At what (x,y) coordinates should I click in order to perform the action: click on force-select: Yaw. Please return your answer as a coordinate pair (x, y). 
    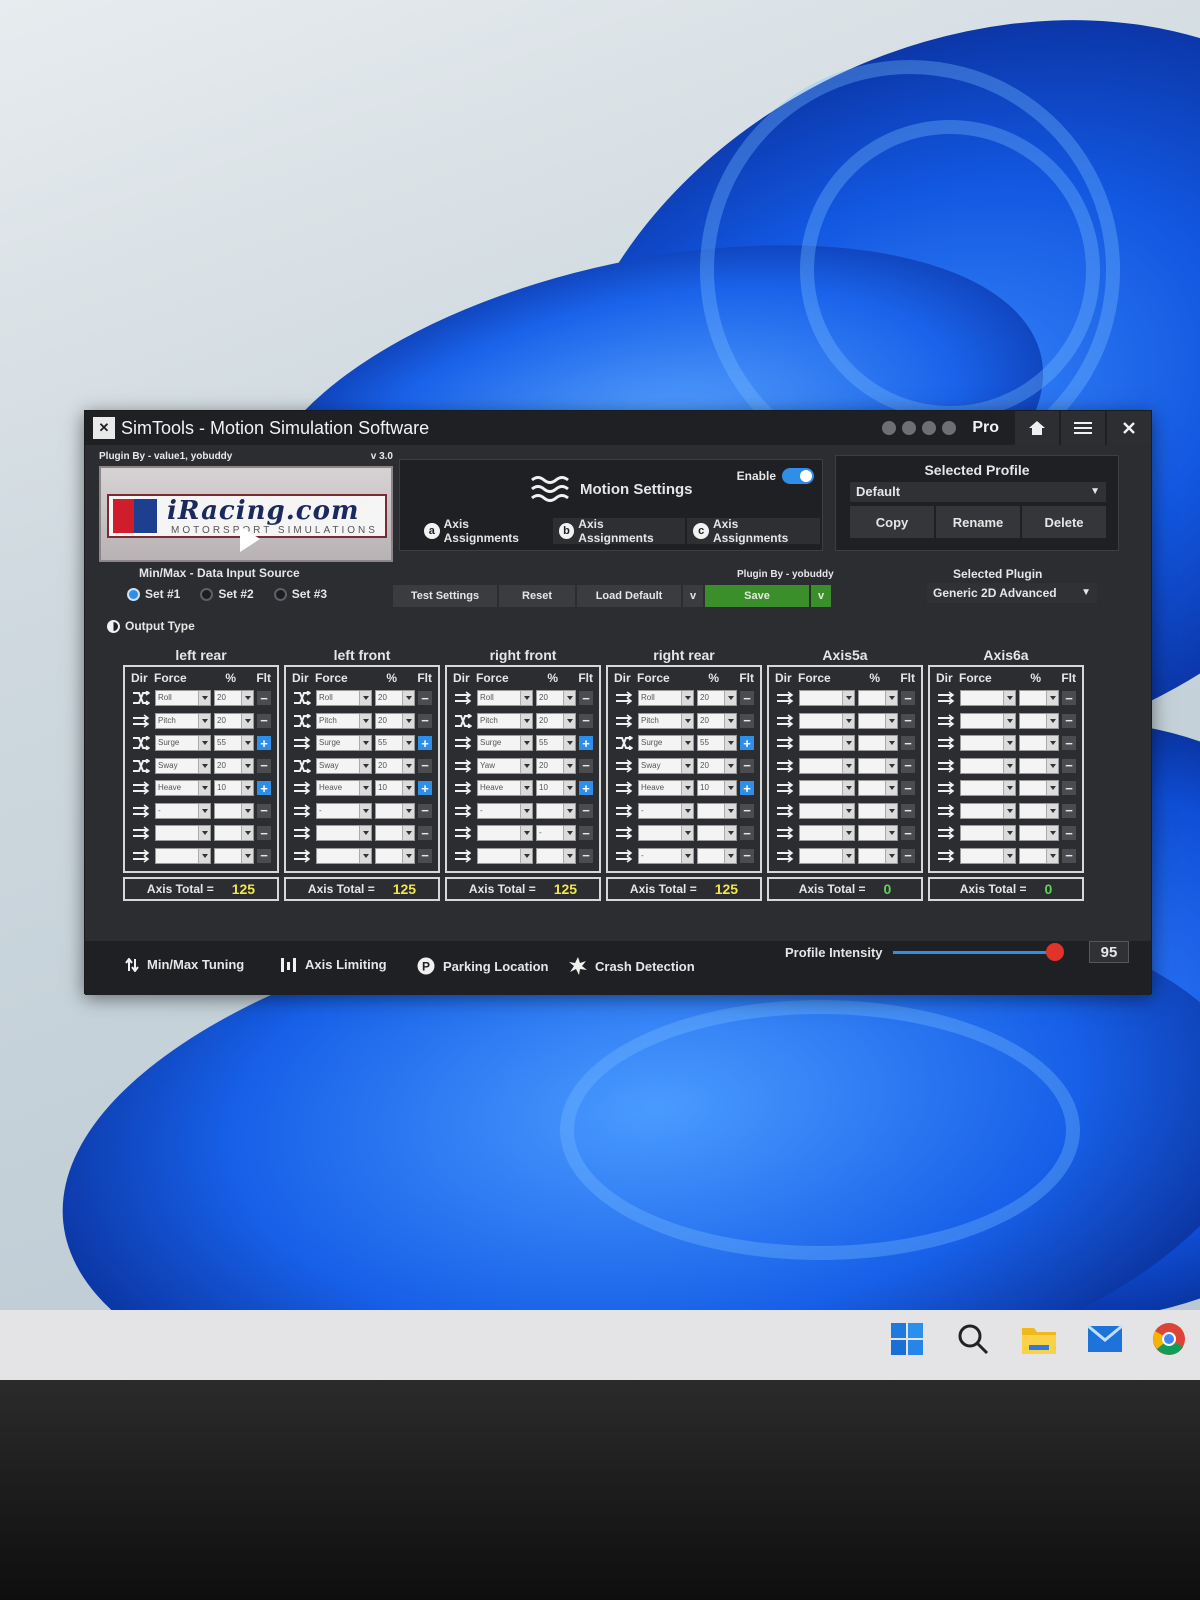
    Looking at the image, I should click on (505, 765).